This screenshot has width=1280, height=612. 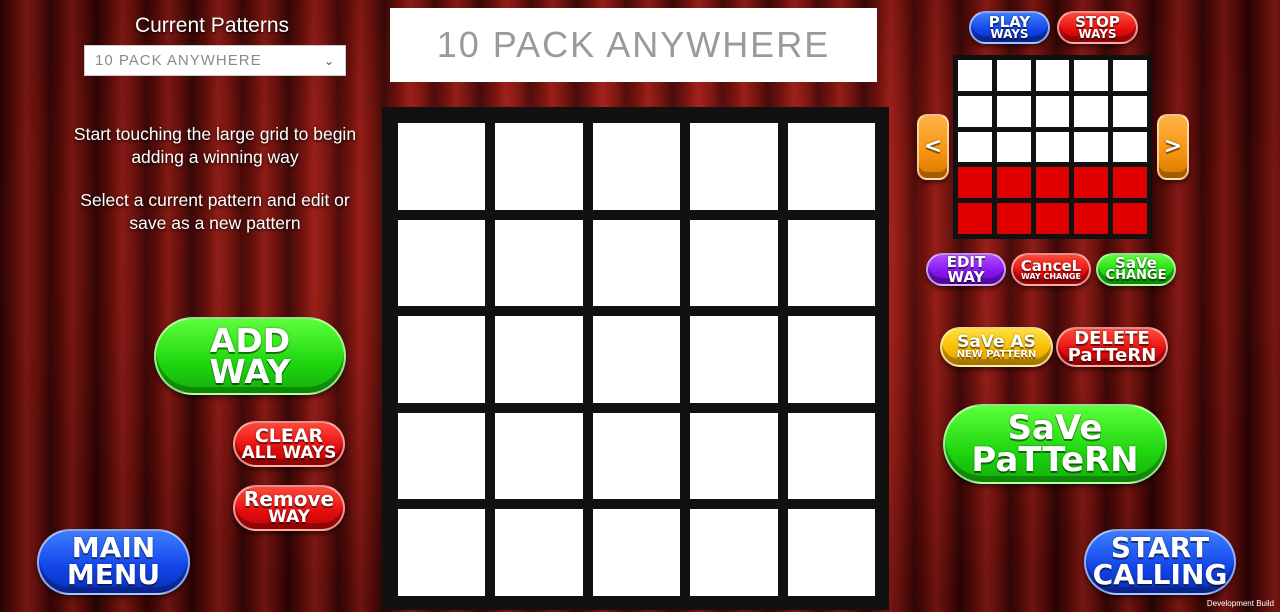 What do you see at coordinates (329, 60) in the screenshot?
I see `chevron-down-icon: ⌄` at bounding box center [329, 60].